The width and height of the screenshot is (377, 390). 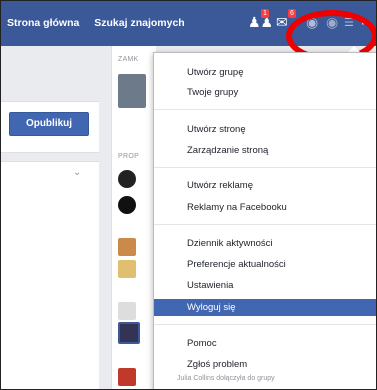 I want to click on nav-home-link: Strona główna, so click(x=43, y=23).